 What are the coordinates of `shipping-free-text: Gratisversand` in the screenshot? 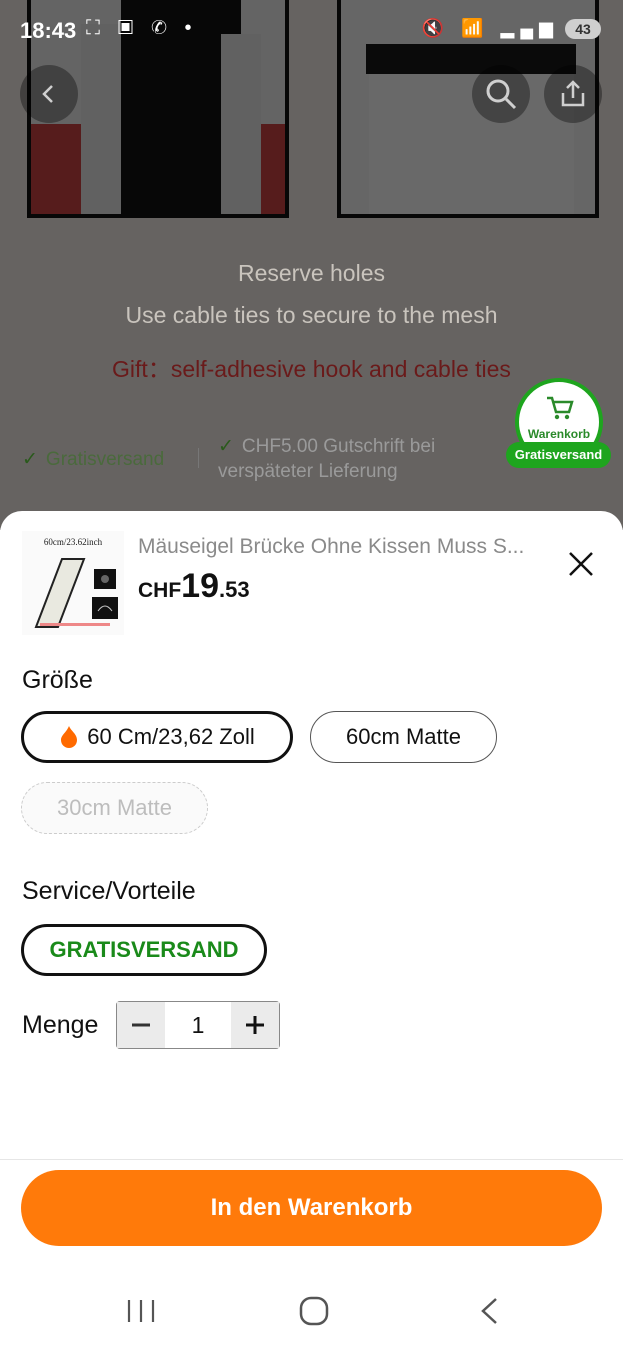 It's located at (105, 459).